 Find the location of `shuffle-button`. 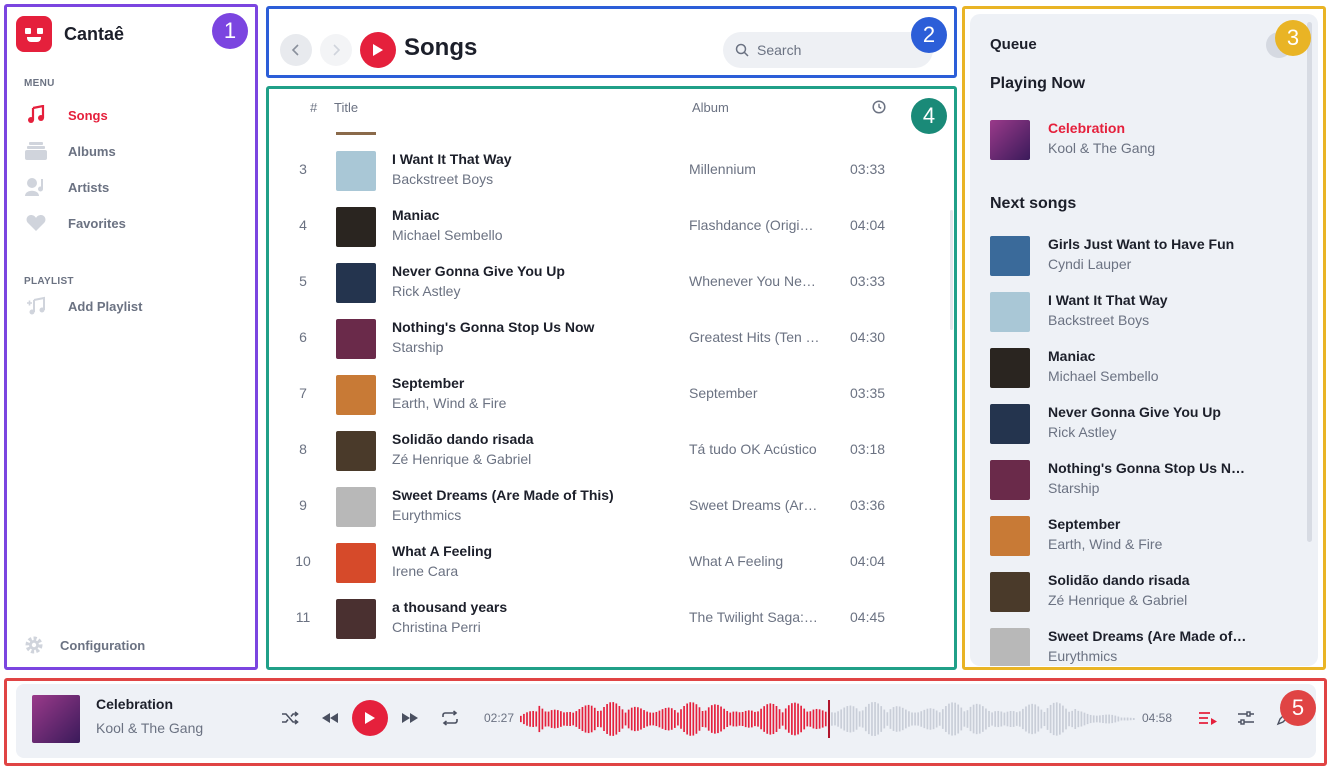

shuffle-button is located at coordinates (290, 718).